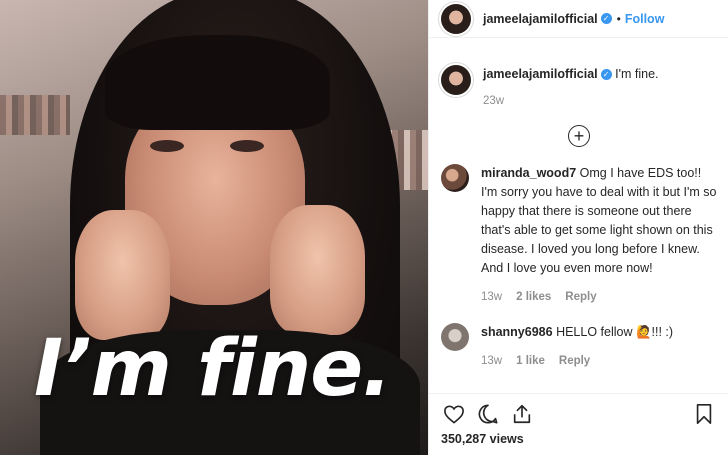 Image resolution: width=728 pixels, height=455 pixels. Describe the element at coordinates (578, 88) in the screenshot. I see `post-caption: jameelajamilofficial ✓ I'm fine. 23w` at that location.